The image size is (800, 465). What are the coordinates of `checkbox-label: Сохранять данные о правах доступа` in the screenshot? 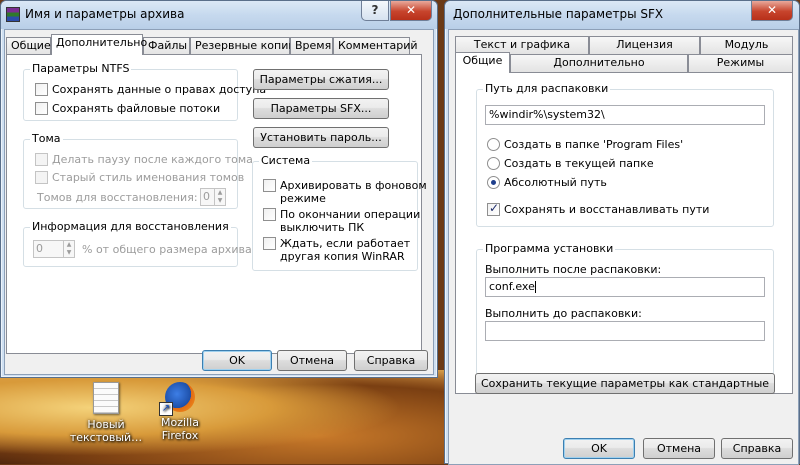 It's located at (159, 89).